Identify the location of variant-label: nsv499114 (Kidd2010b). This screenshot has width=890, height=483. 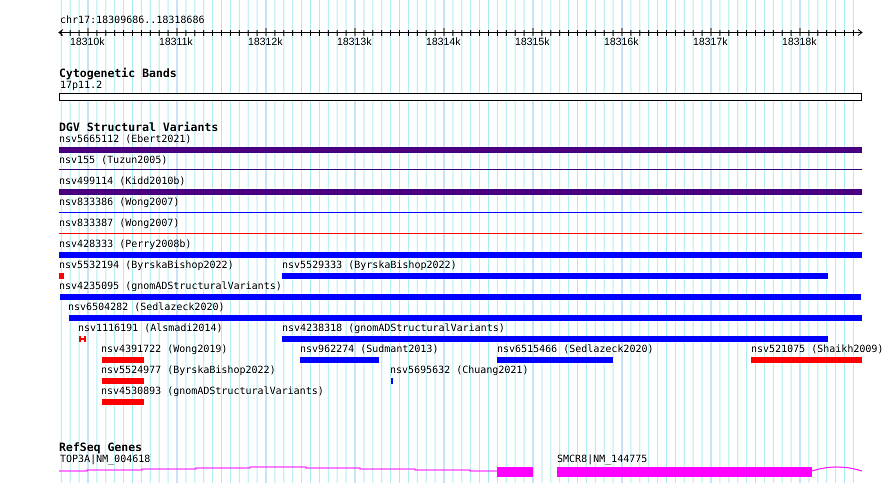
(122, 182).